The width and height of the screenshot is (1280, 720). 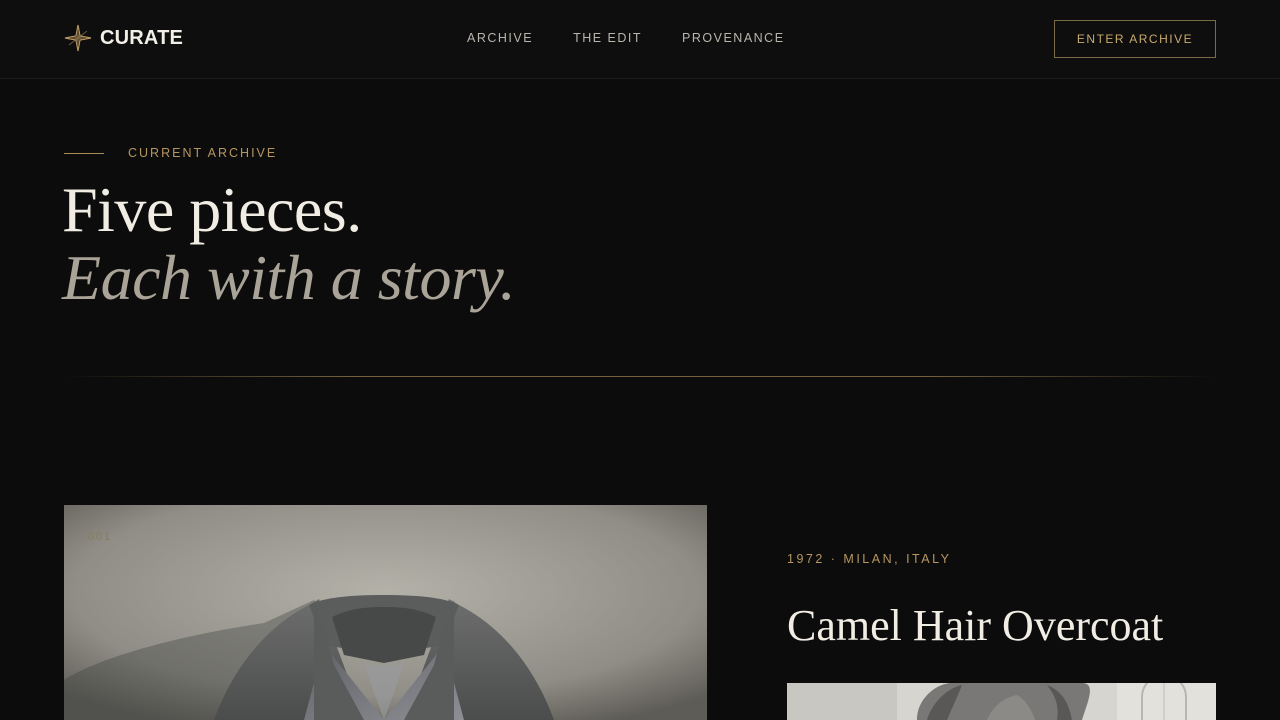 I want to click on brand-name: CURATE, so click(x=142, y=37).